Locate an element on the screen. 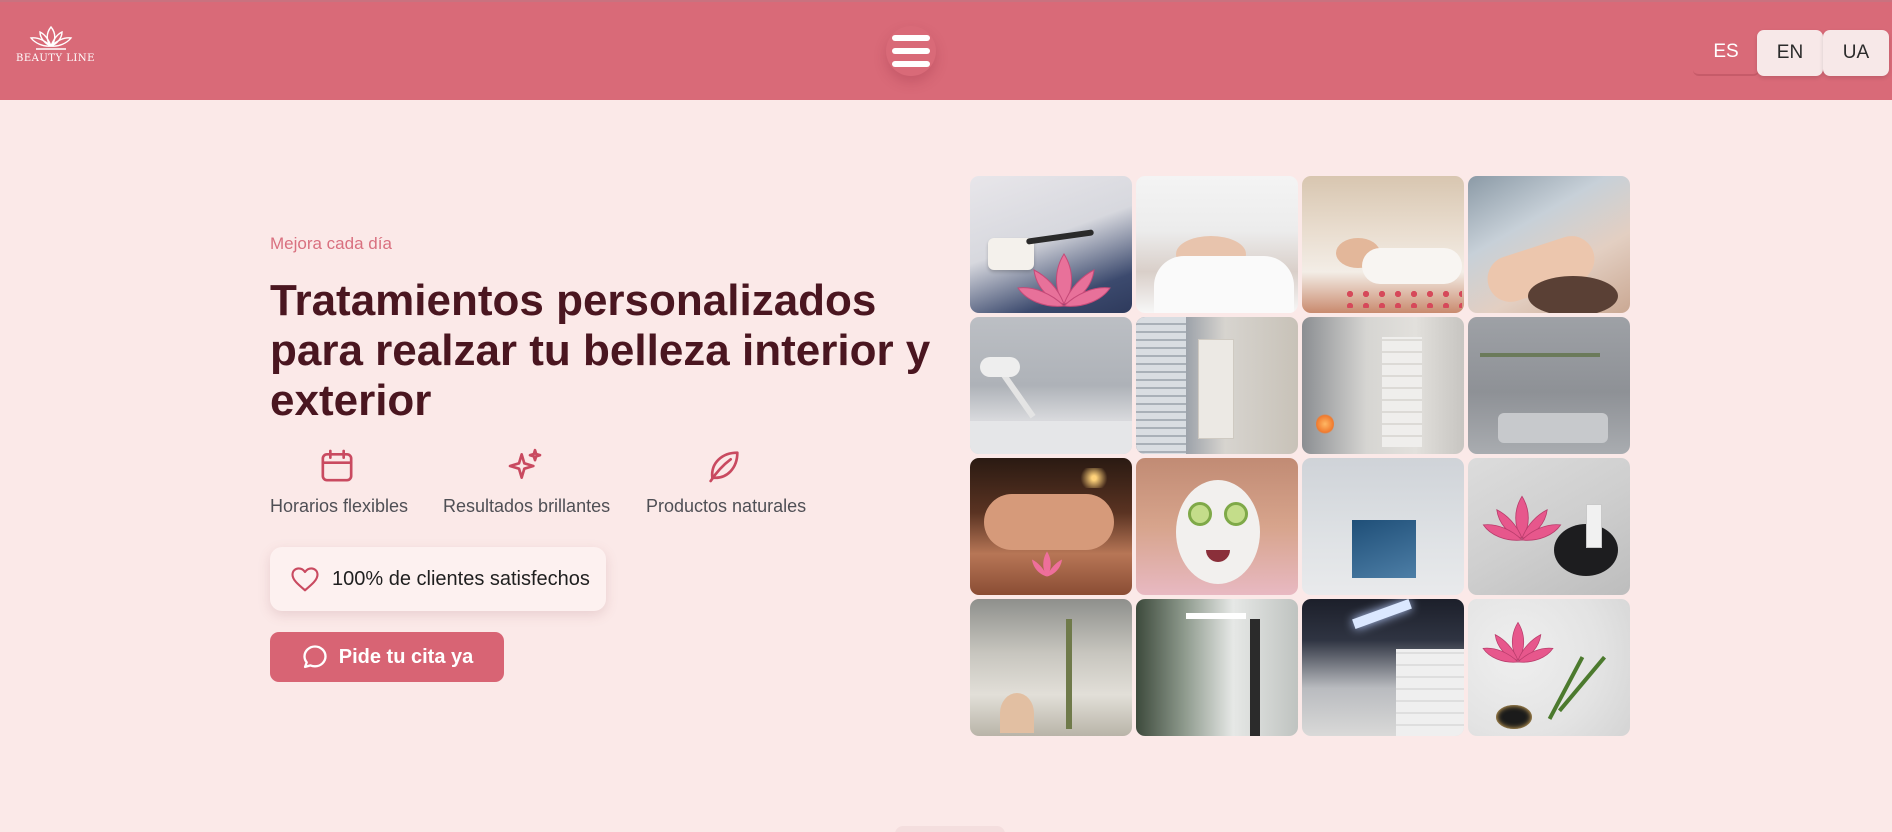  calendar-icon is located at coordinates (337, 465).